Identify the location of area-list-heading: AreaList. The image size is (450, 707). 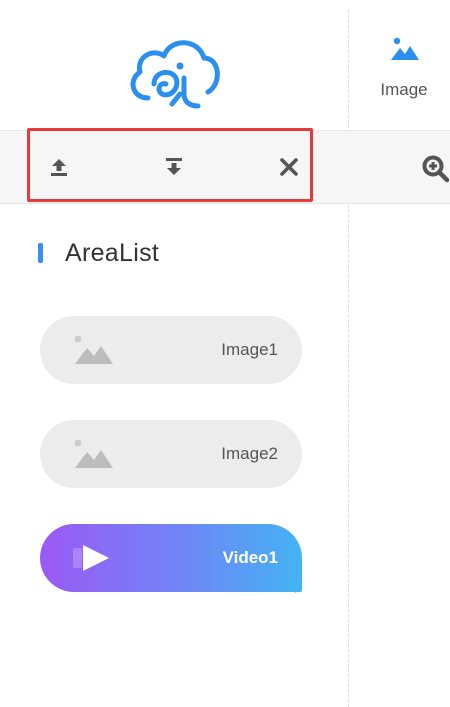
(98, 253).